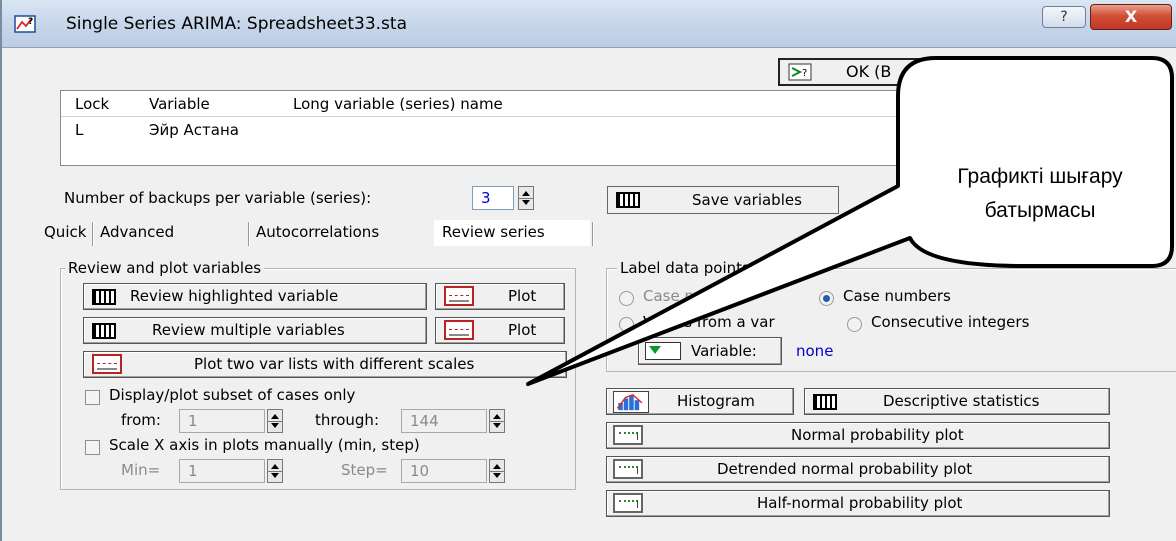 The width and height of the screenshot is (1176, 541). Describe the element at coordinates (716, 401) in the screenshot. I see `histogram-label: Histogram` at that location.